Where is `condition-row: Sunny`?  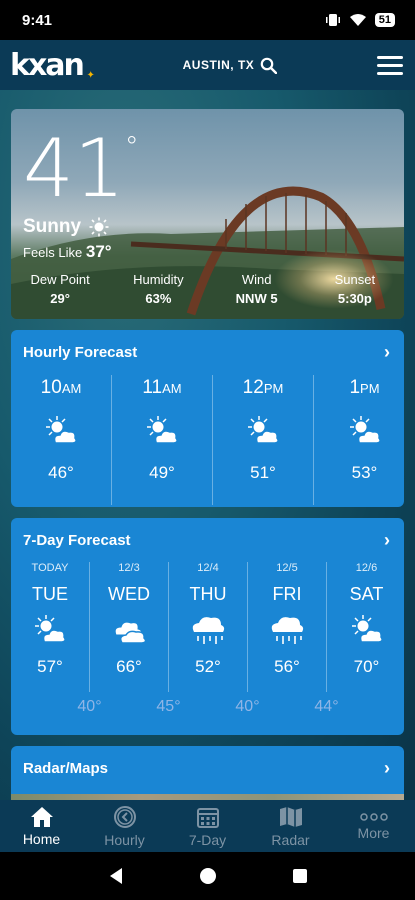 condition-row: Sunny is located at coordinates (66, 227).